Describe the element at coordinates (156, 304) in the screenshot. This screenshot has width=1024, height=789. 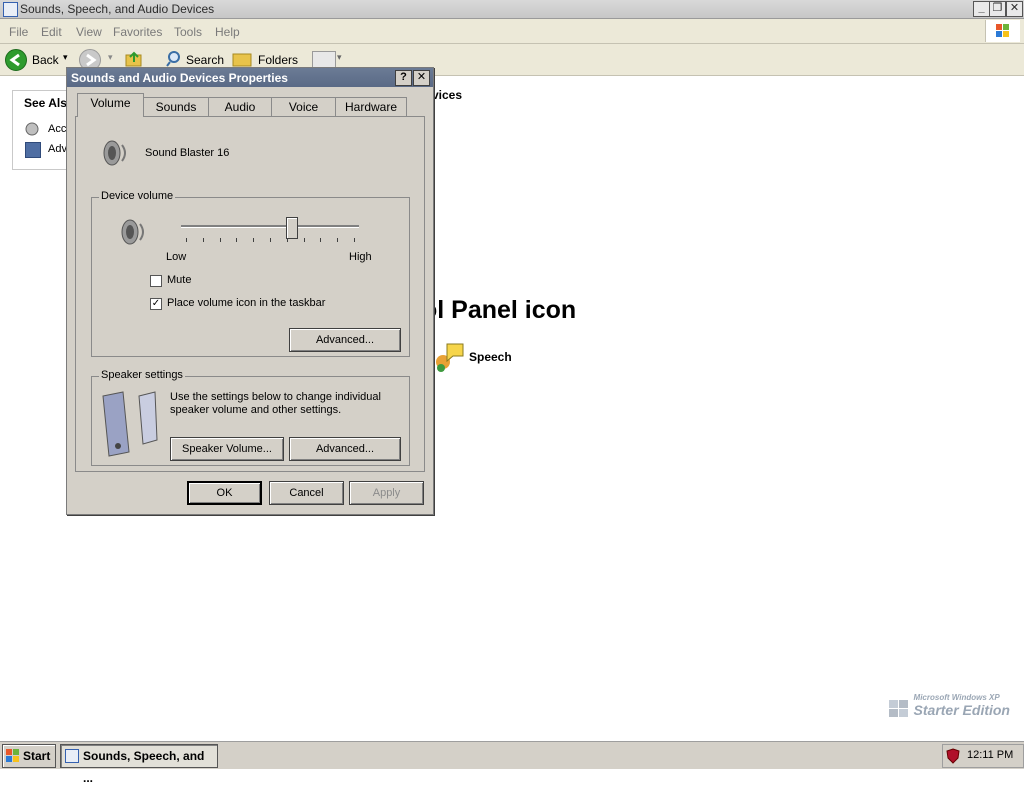
I see `taskbar-icon-checkbox: ✓` at that location.